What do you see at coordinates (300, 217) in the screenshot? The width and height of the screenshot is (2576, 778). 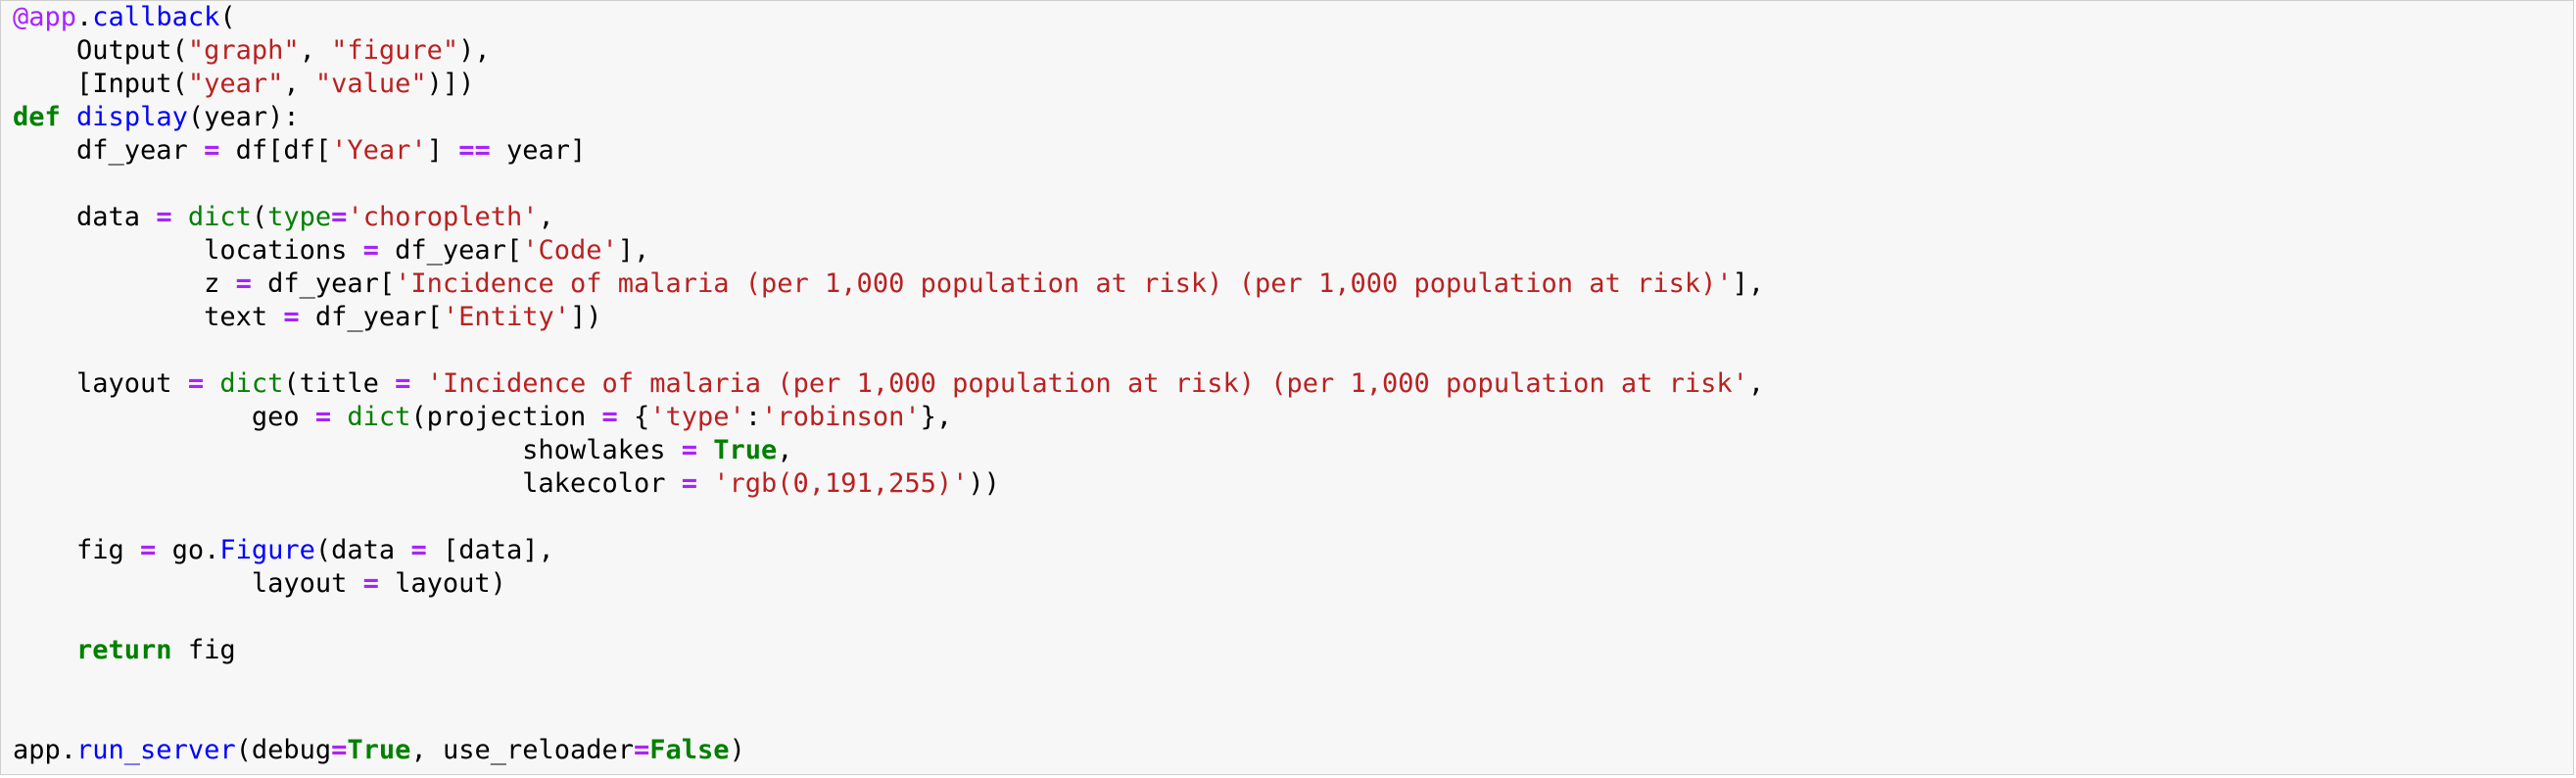 I see `builtin-token: type` at bounding box center [300, 217].